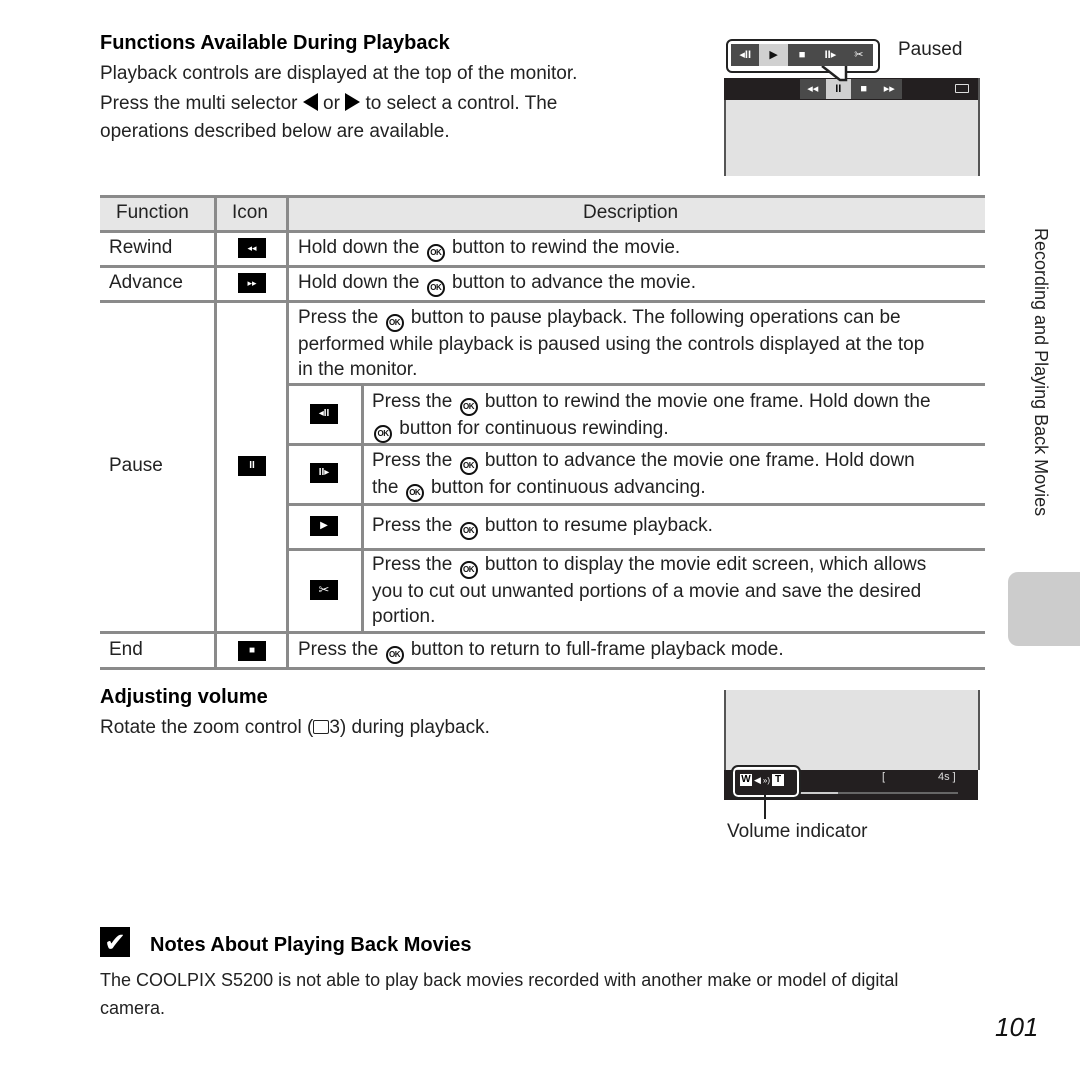 This screenshot has height=1080, width=1080. Describe the element at coordinates (136, 465) in the screenshot. I see `function-pause: Pause` at that location.